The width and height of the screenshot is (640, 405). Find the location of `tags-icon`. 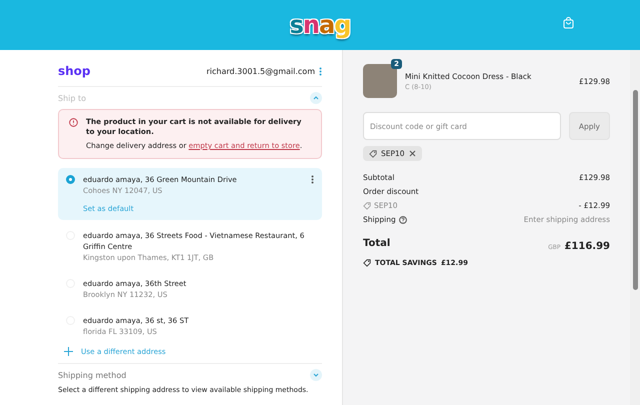

tags-icon is located at coordinates (367, 263).